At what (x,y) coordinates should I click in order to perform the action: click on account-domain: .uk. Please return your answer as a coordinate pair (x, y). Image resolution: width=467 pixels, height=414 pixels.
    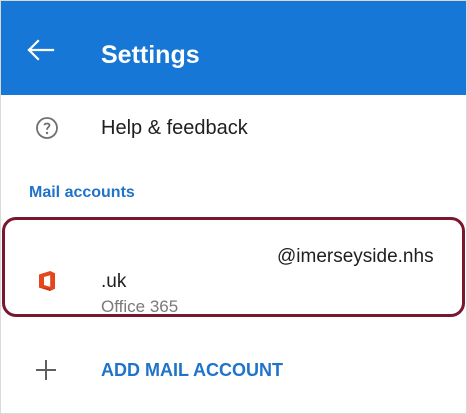
    Looking at the image, I should click on (114, 281).